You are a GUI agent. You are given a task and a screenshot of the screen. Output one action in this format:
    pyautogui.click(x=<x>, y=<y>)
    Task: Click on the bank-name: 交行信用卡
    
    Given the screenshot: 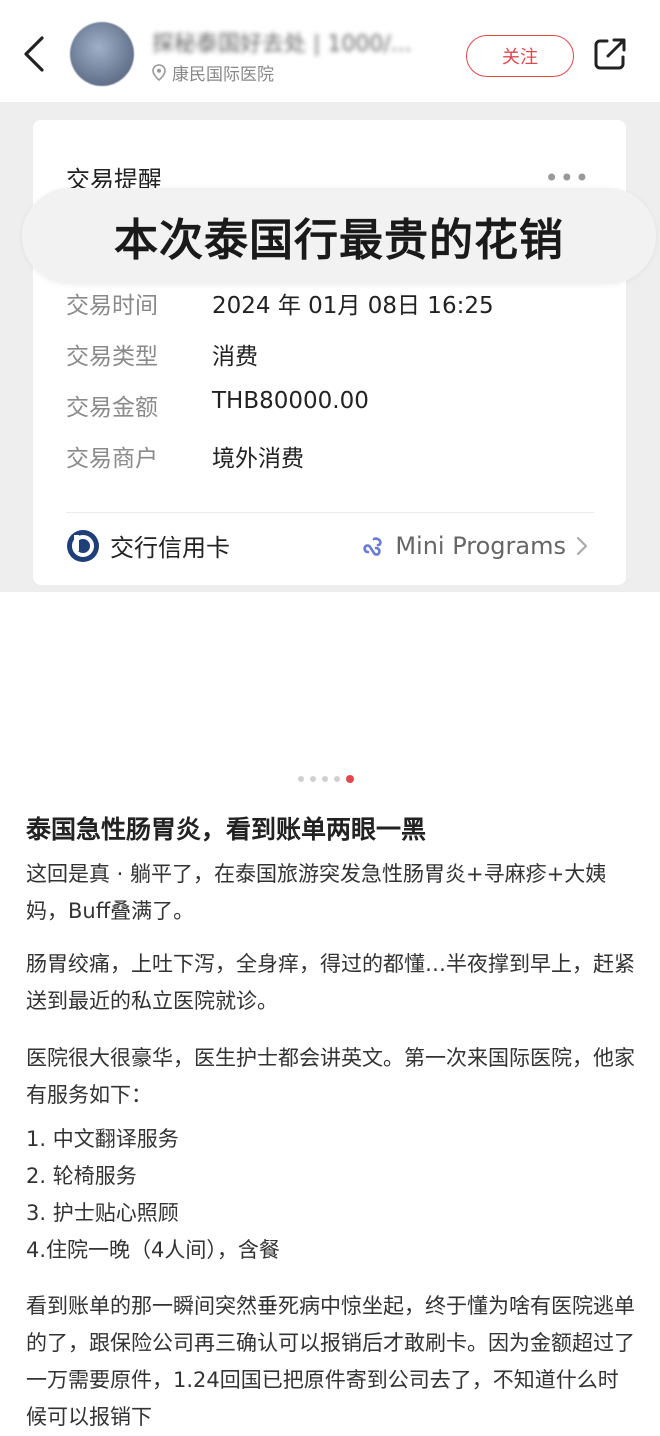 What is the action you would take?
    pyautogui.click(x=170, y=548)
    